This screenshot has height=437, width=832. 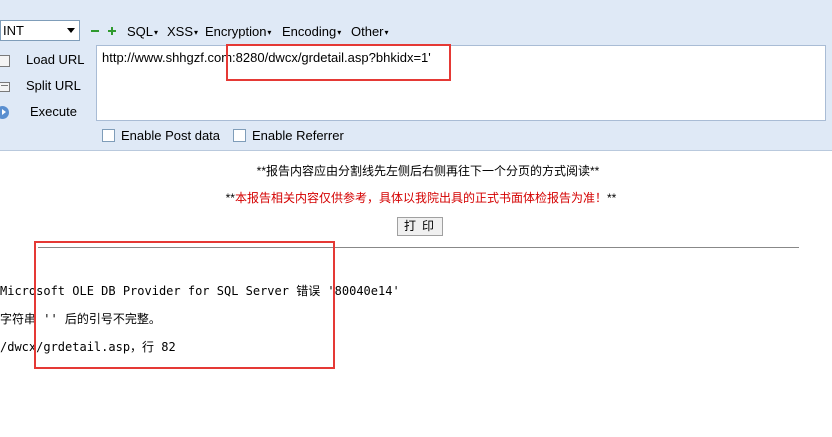 I want to click on menu-encryption-label: Encryption, so click(x=236, y=31).